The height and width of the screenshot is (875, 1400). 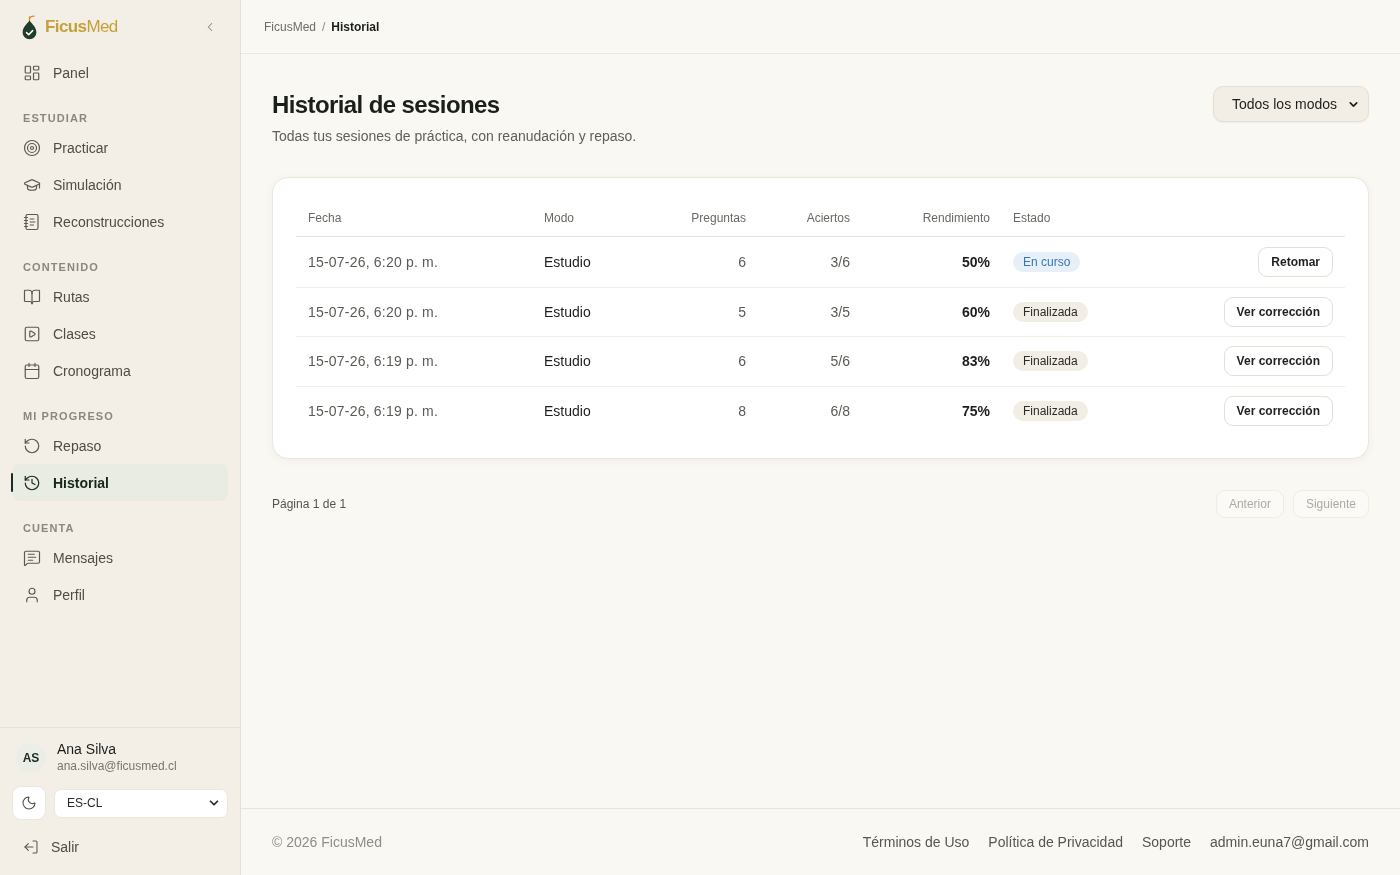 What do you see at coordinates (120, 296) in the screenshot?
I see `nav-item: Rutas` at bounding box center [120, 296].